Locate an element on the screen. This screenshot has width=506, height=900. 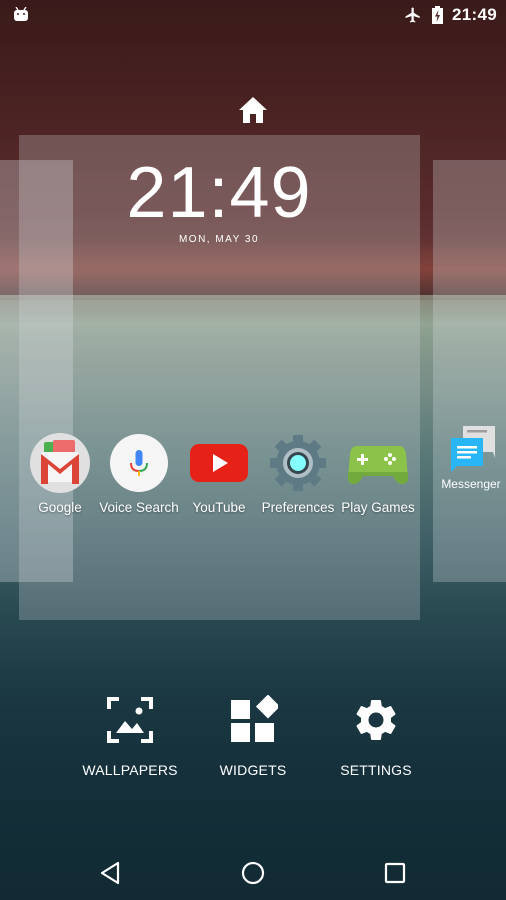
app-google: Google is located at coordinates (60, 473).